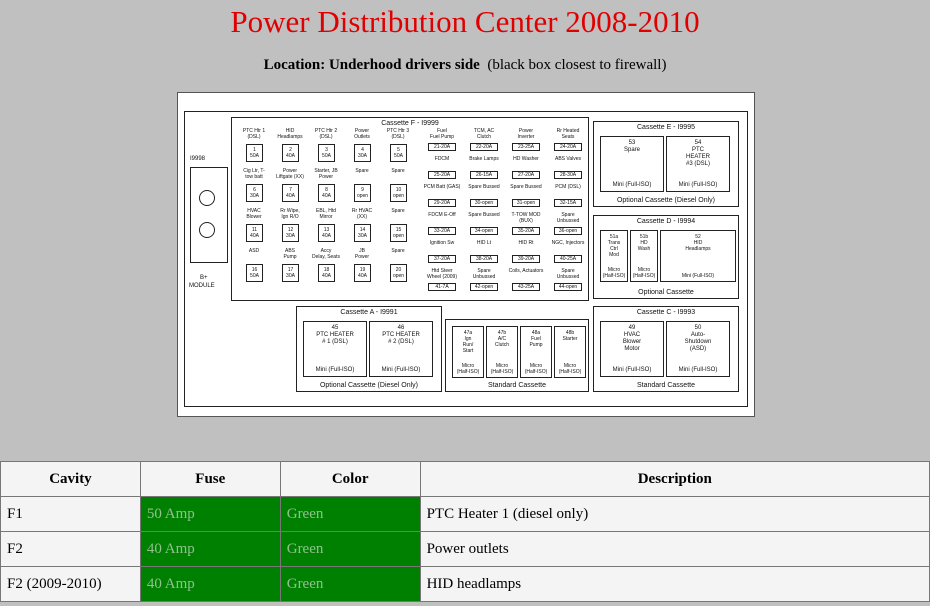 The image size is (930, 606). I want to click on cell-cavity: F2 (2009-2010), so click(70, 584).